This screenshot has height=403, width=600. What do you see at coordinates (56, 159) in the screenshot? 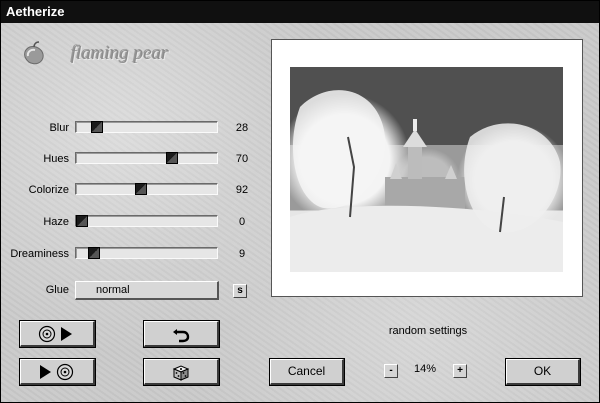
I see `hues-label: Hues` at bounding box center [56, 159].